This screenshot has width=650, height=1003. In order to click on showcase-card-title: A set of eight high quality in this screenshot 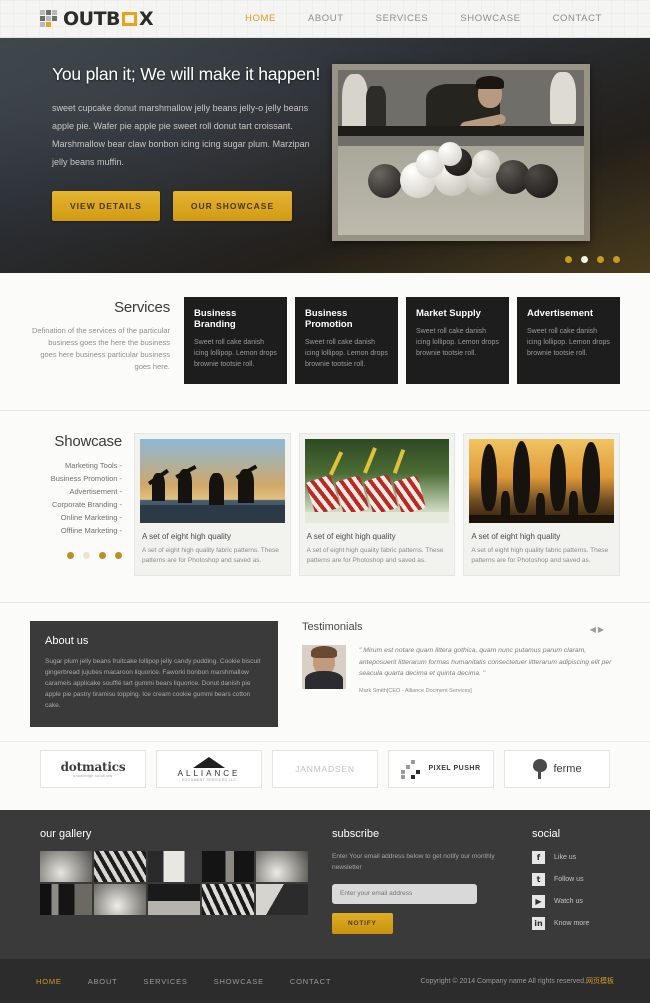, I will do `click(186, 536)`.